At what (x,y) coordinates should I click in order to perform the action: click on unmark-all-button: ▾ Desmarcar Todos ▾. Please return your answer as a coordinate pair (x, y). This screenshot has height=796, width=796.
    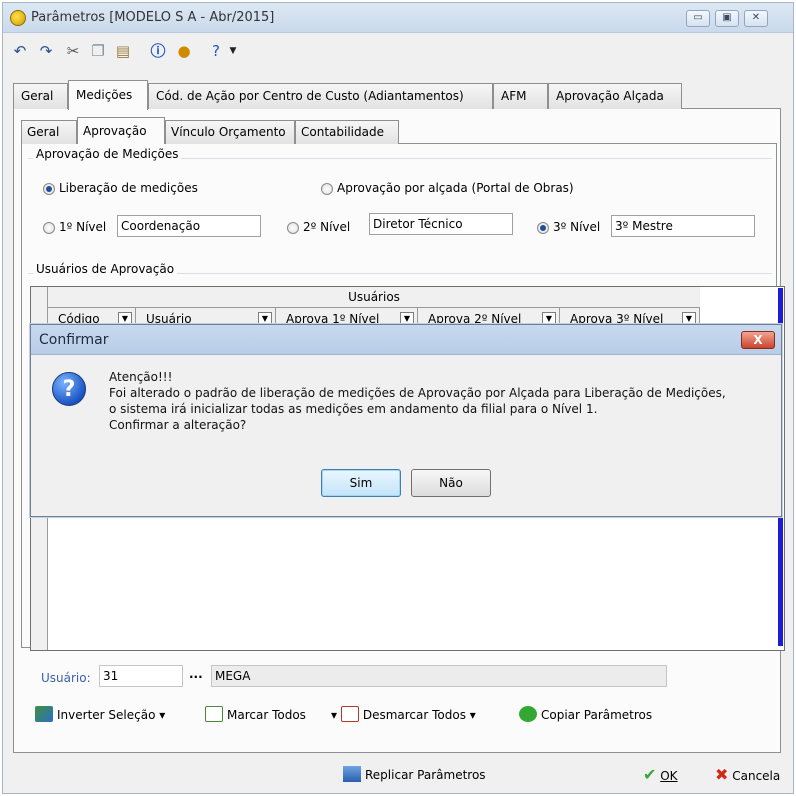
    Looking at the image, I should click on (403, 715).